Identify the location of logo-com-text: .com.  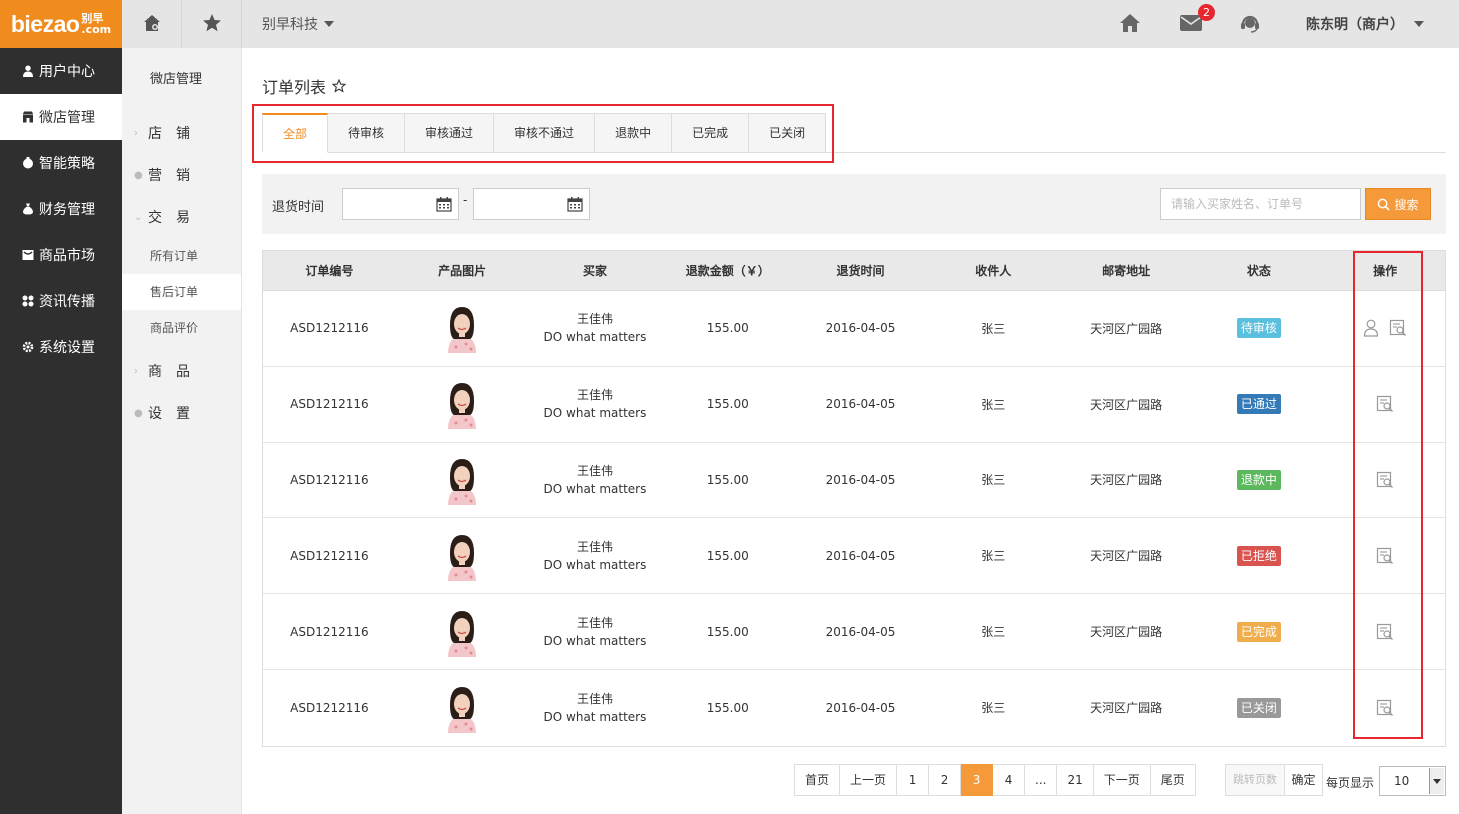
(96, 29).